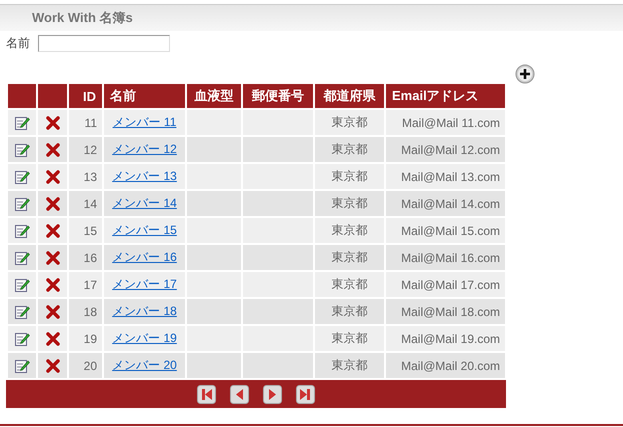 The height and width of the screenshot is (427, 623). I want to click on email-cell: Mail@Mail 12.com, so click(445, 149).